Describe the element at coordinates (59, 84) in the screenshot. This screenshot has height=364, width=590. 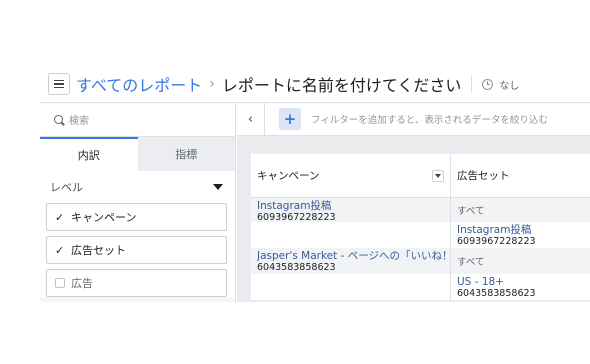
I see `menu-icon` at that location.